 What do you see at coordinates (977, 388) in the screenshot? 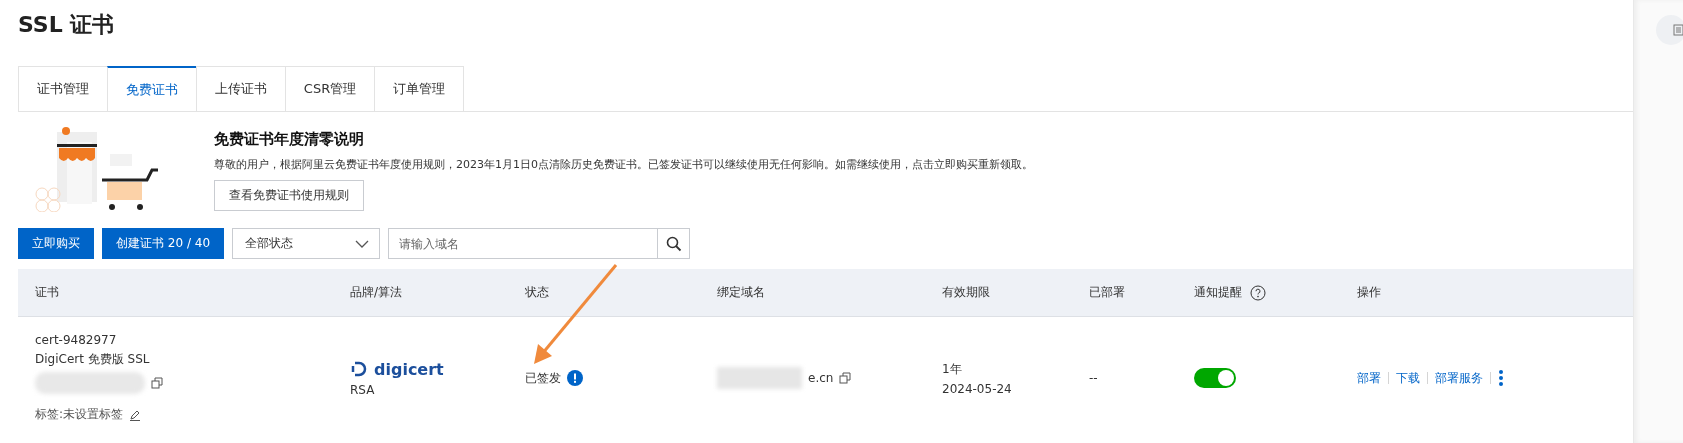
I see `expiry-date: 2024-05-24` at bounding box center [977, 388].